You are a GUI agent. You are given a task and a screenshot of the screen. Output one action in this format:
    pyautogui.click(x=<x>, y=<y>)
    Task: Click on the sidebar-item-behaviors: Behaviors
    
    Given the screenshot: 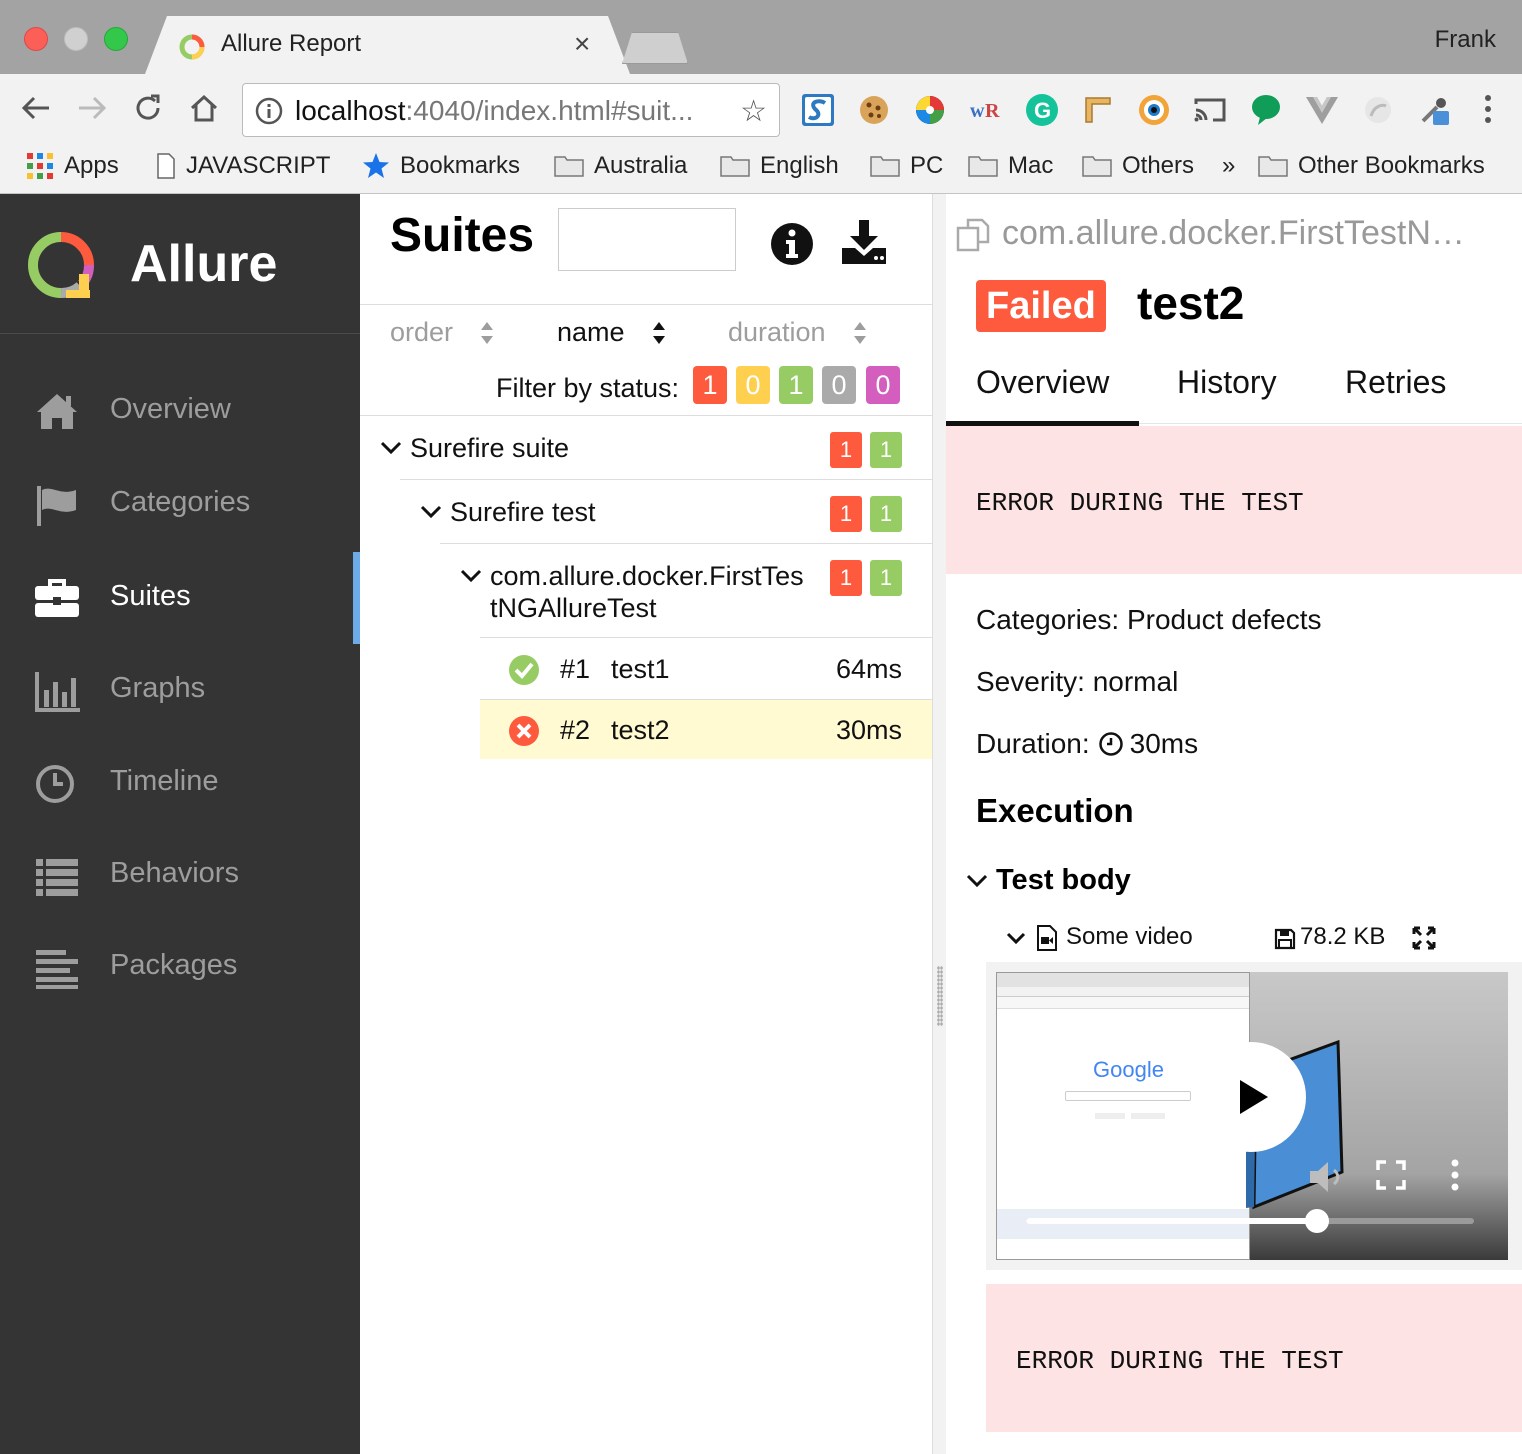 What is the action you would take?
    pyautogui.click(x=180, y=875)
    